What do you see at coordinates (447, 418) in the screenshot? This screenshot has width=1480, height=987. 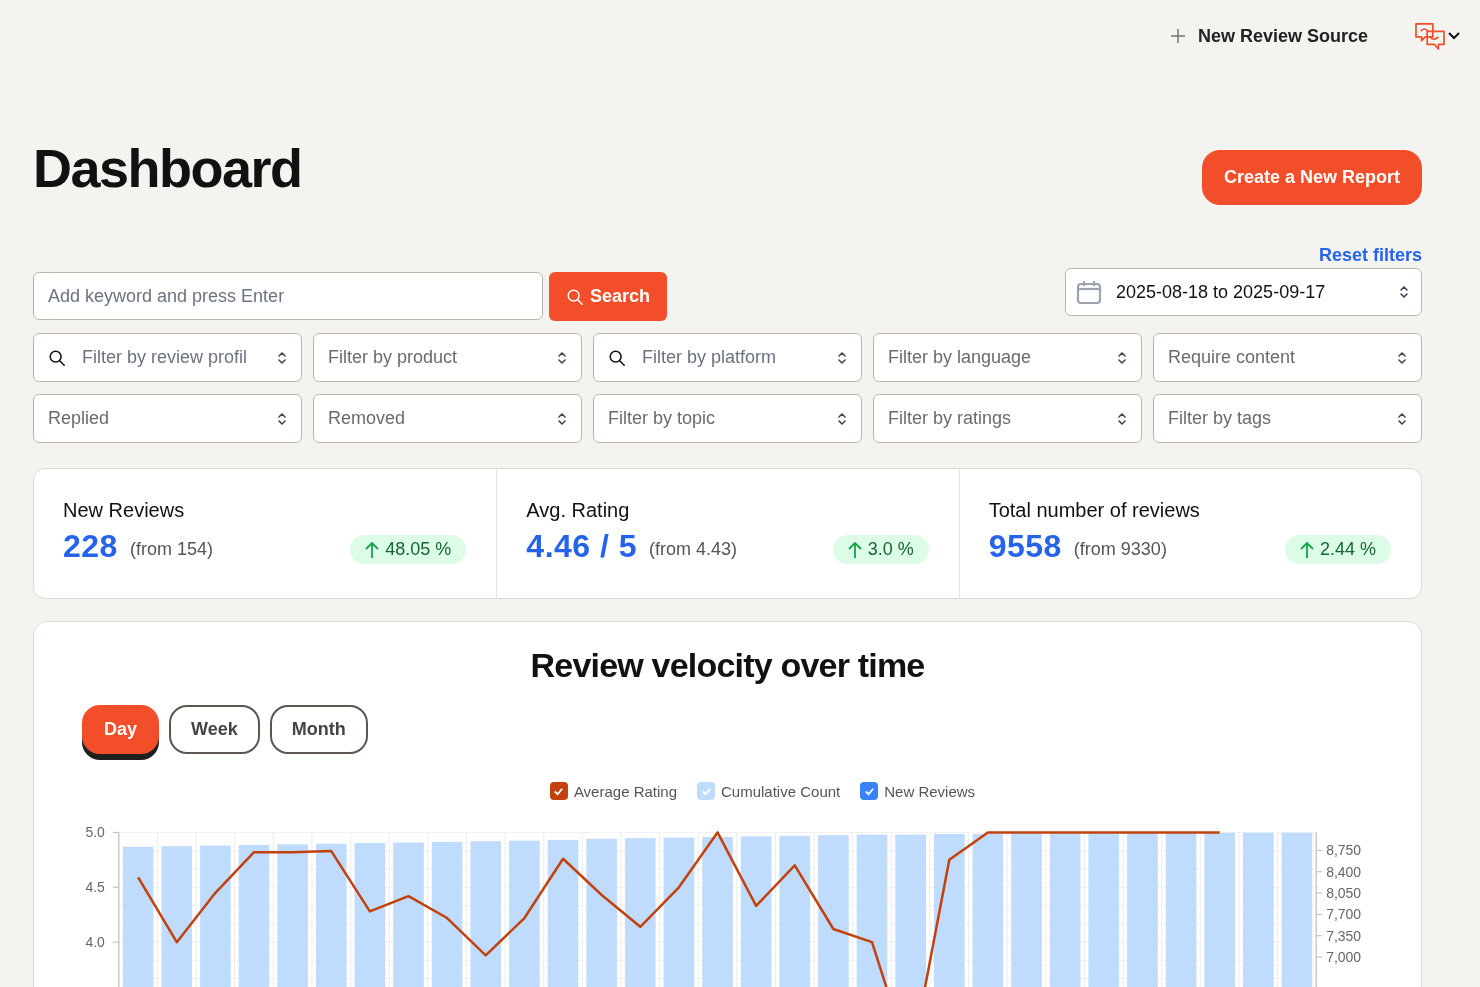 I see `filter-dropdown: Removed` at bounding box center [447, 418].